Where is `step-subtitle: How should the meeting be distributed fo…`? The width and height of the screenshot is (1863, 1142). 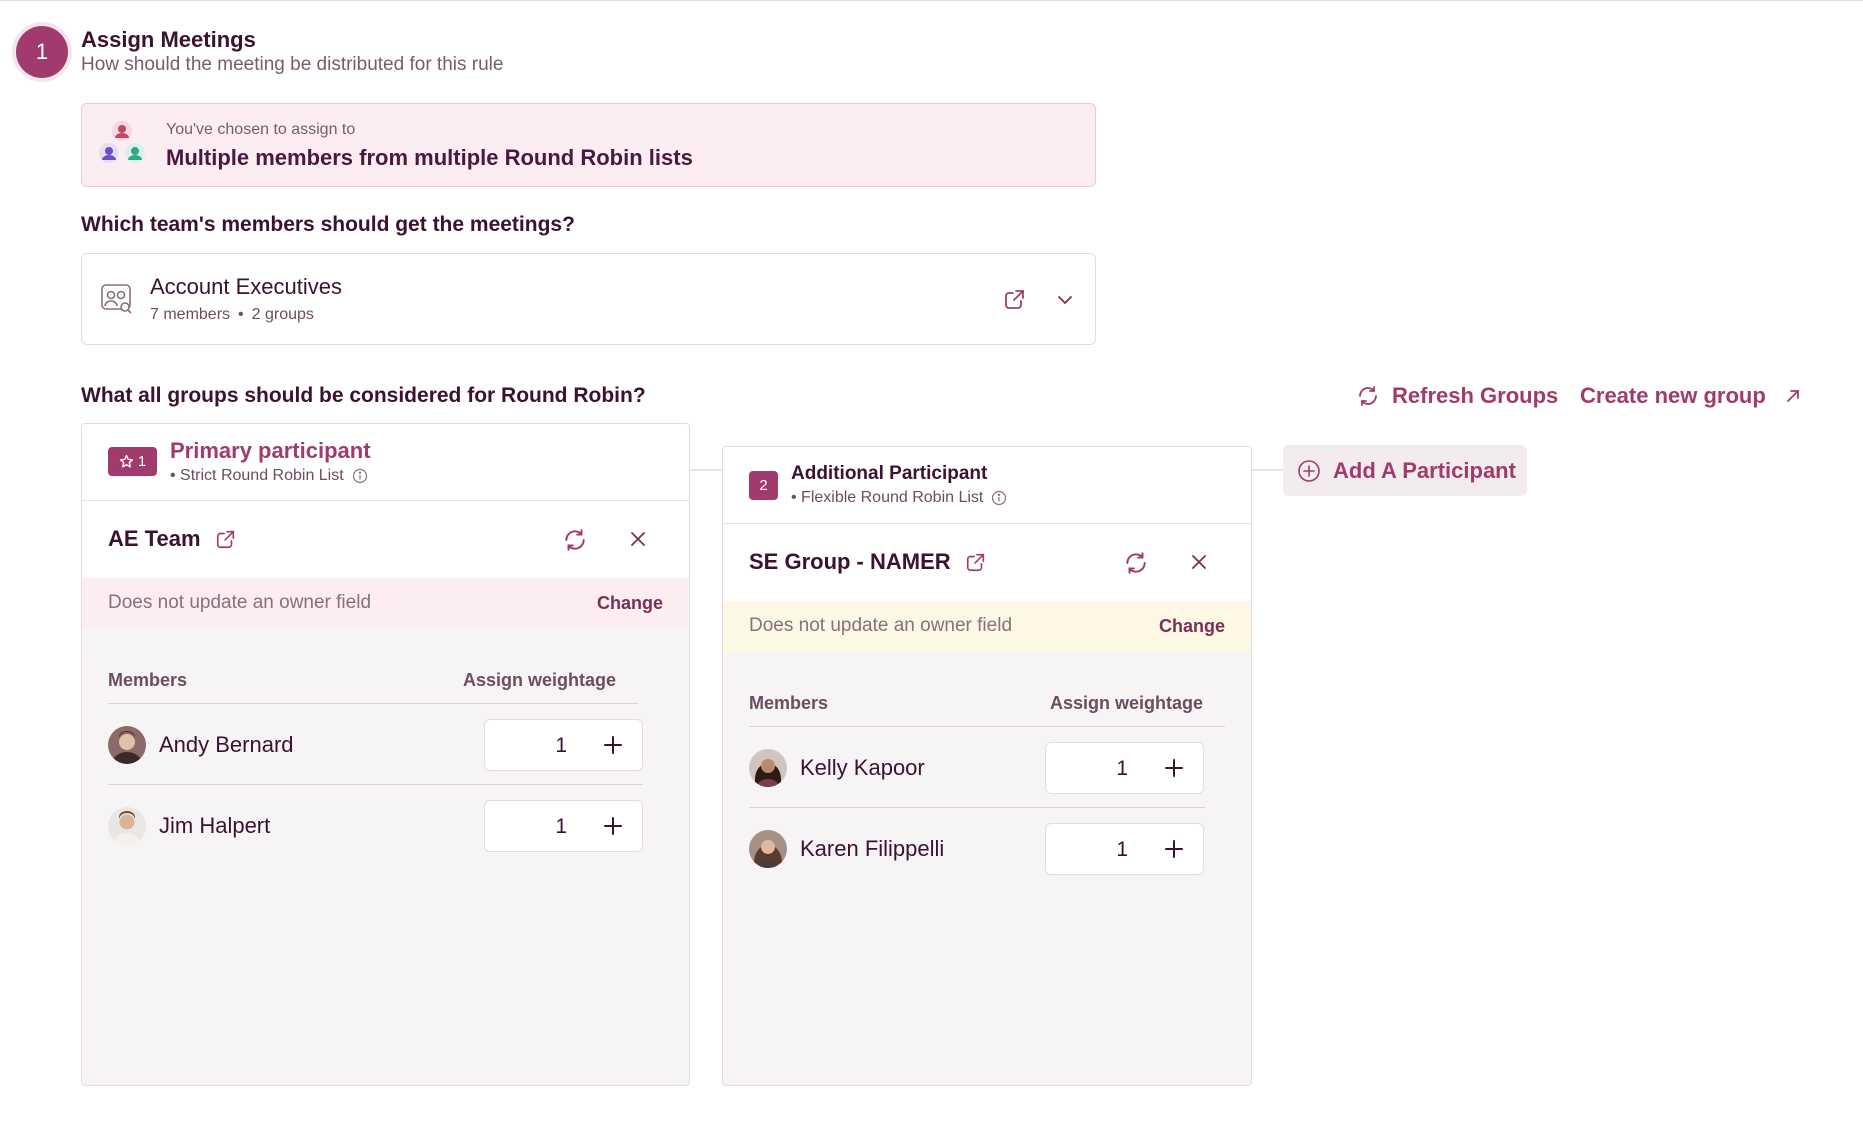
step-subtitle: How should the meeting be distributed fo… is located at coordinates (292, 64).